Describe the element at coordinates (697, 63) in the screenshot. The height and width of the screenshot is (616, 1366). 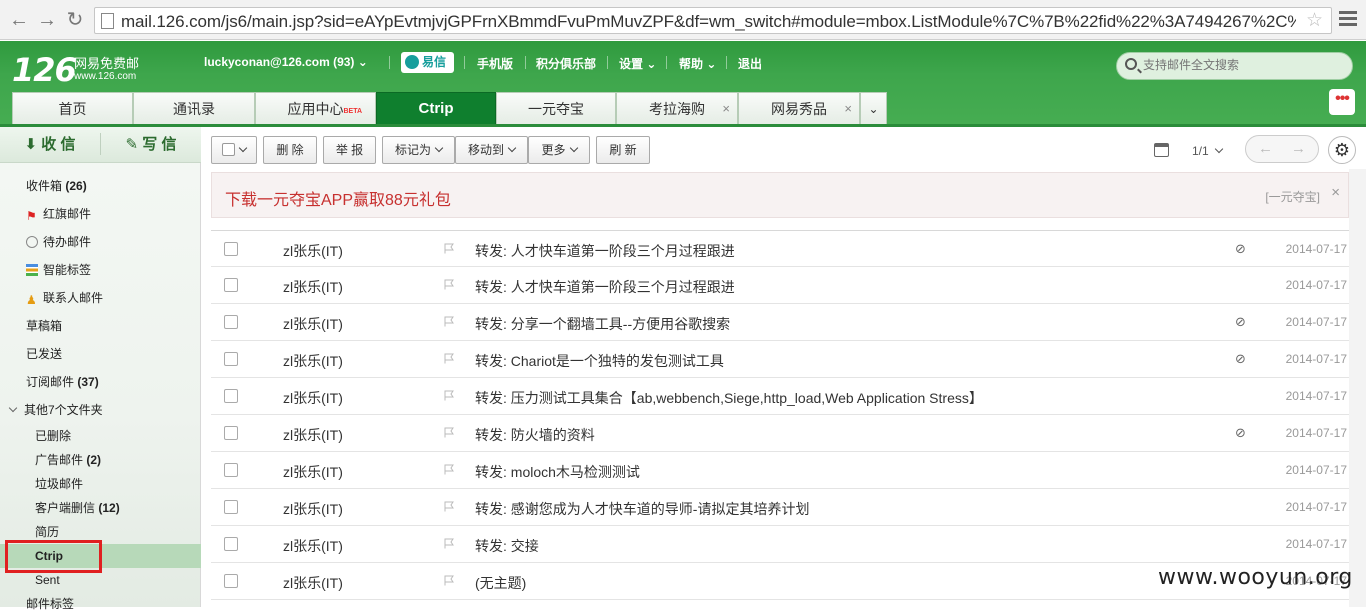
I see `help-menu: 帮助 ⌄` at that location.